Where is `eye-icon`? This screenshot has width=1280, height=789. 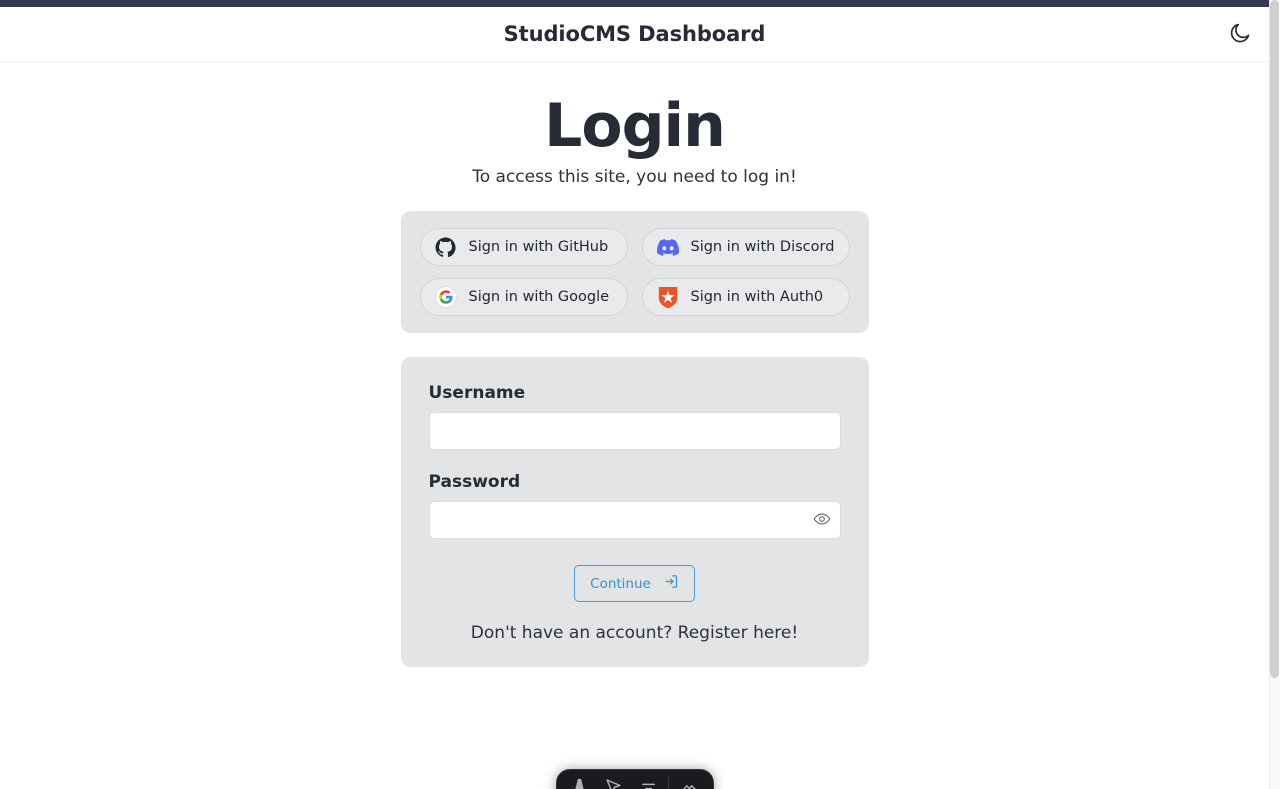 eye-icon is located at coordinates (822, 520).